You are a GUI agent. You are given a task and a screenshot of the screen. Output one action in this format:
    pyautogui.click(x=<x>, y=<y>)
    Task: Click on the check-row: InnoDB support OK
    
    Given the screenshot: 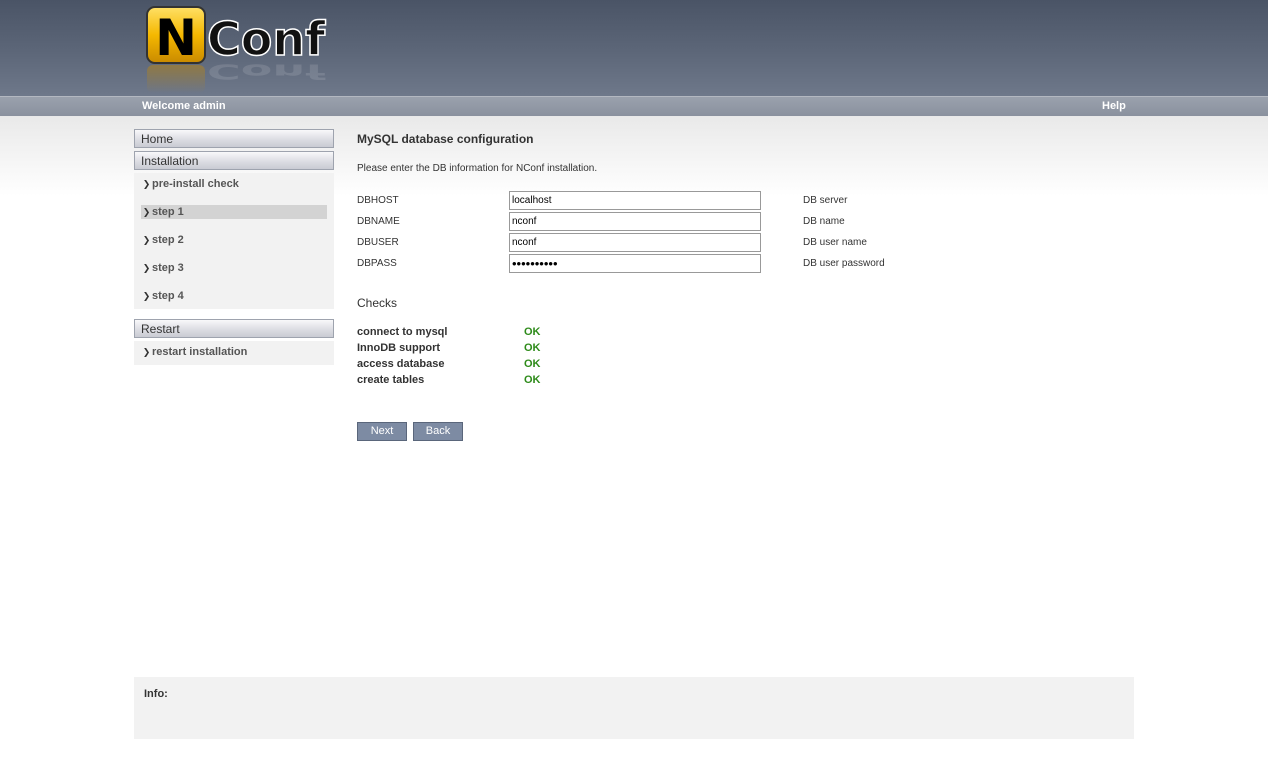 What is the action you would take?
    pyautogui.click(x=507, y=349)
    